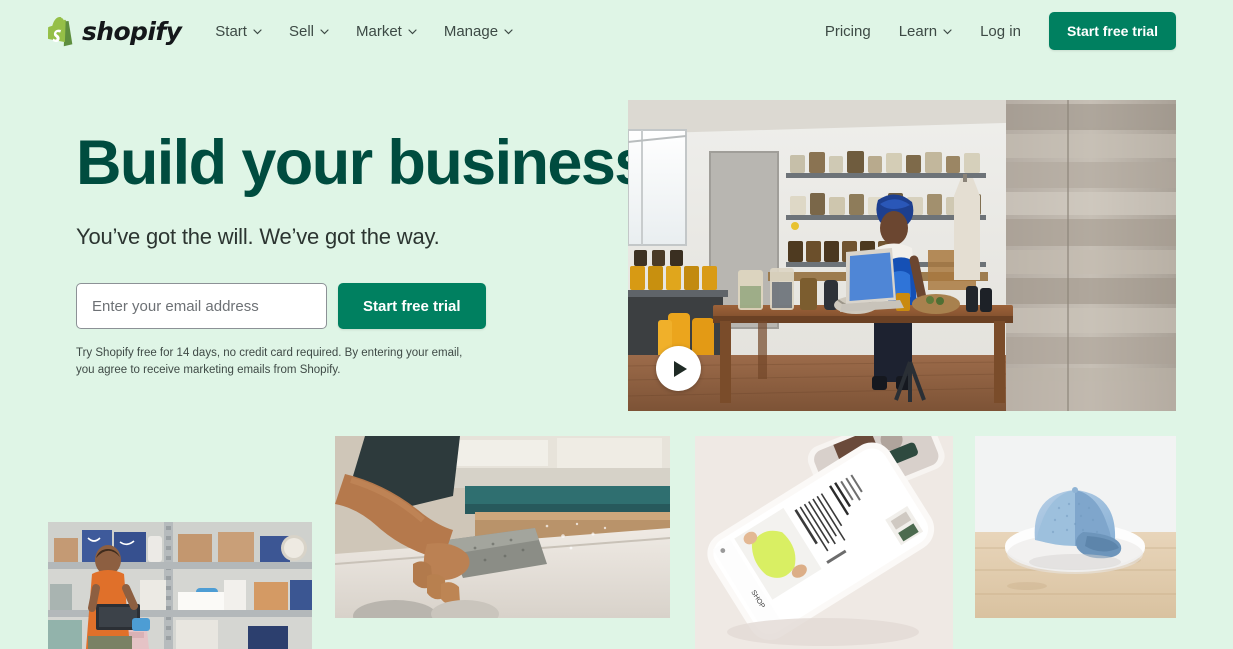 The width and height of the screenshot is (1233, 649). I want to click on nav-item-manage: Manage, so click(478, 31).